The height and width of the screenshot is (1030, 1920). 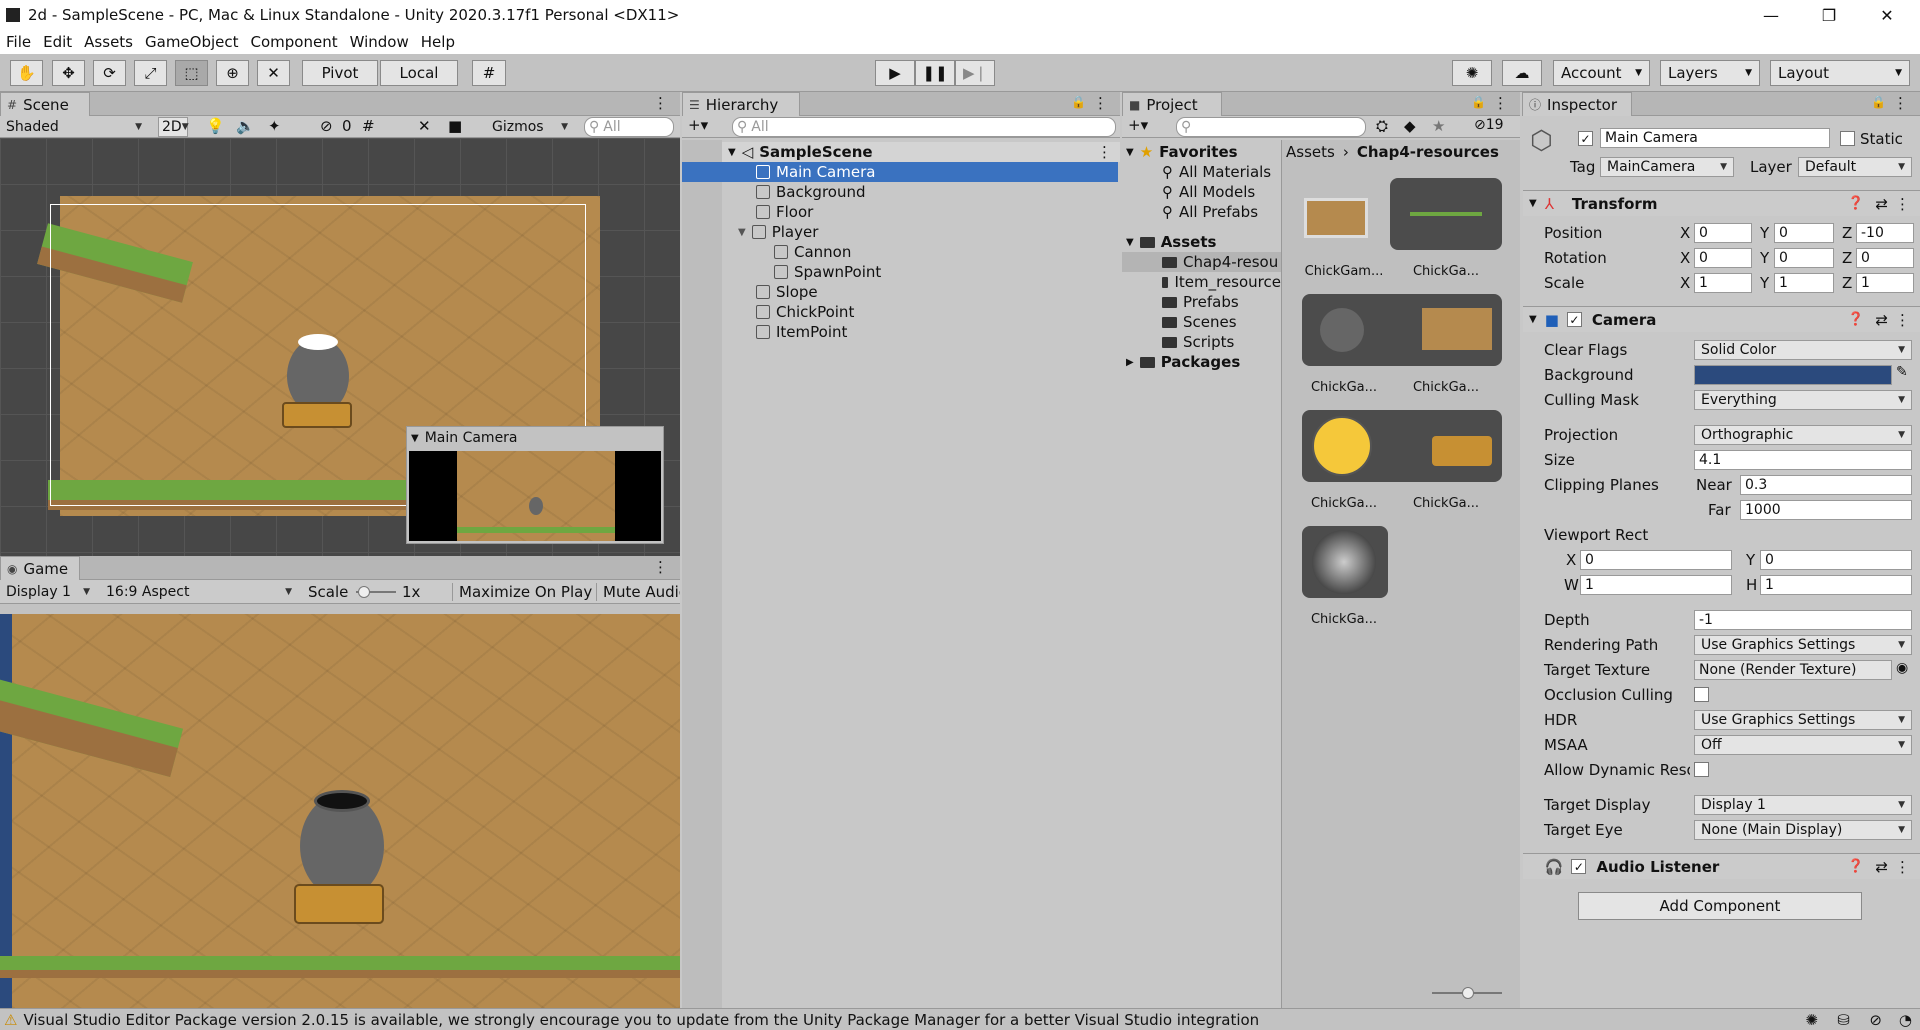 I want to click on scene-view: ▼ Main Camera, so click(x=340, y=347).